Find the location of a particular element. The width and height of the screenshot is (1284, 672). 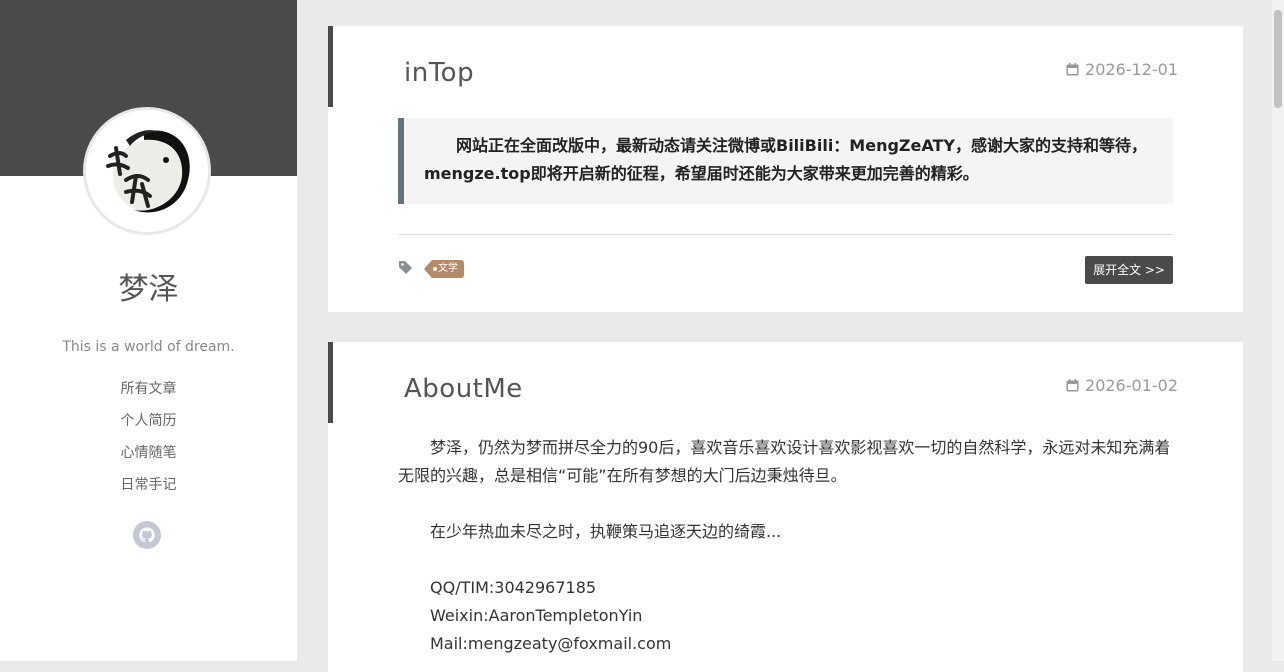

post-date-text: 2026-12-01 is located at coordinates (1131, 69).